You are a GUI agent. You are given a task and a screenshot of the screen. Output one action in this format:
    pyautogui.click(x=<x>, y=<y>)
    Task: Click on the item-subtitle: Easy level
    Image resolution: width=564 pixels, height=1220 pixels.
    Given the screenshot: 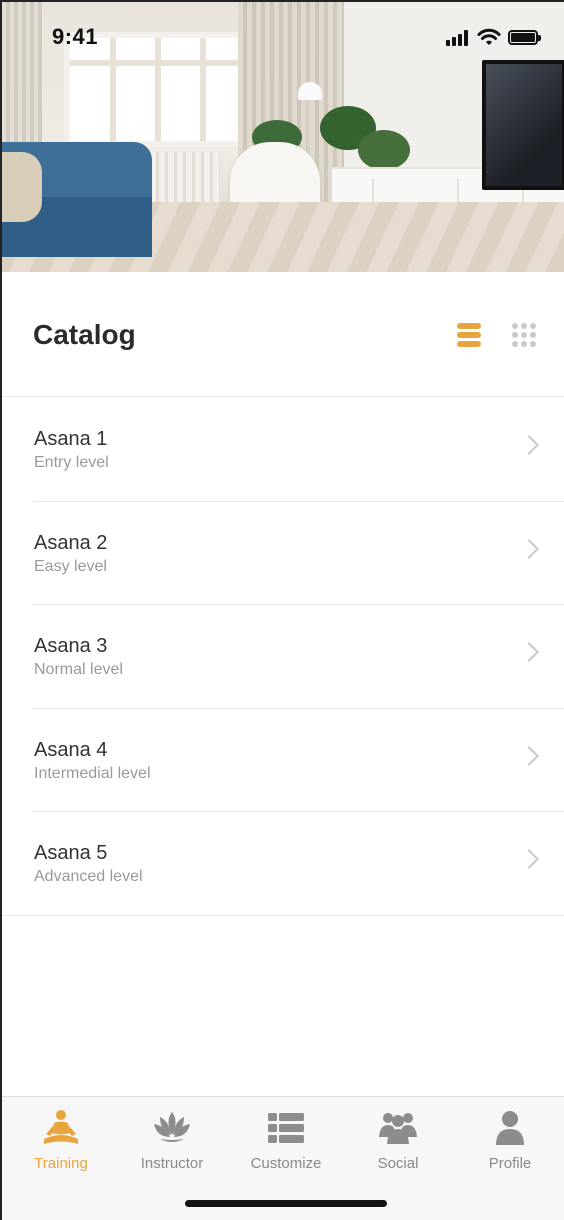 What is the action you would take?
    pyautogui.click(x=70, y=566)
    